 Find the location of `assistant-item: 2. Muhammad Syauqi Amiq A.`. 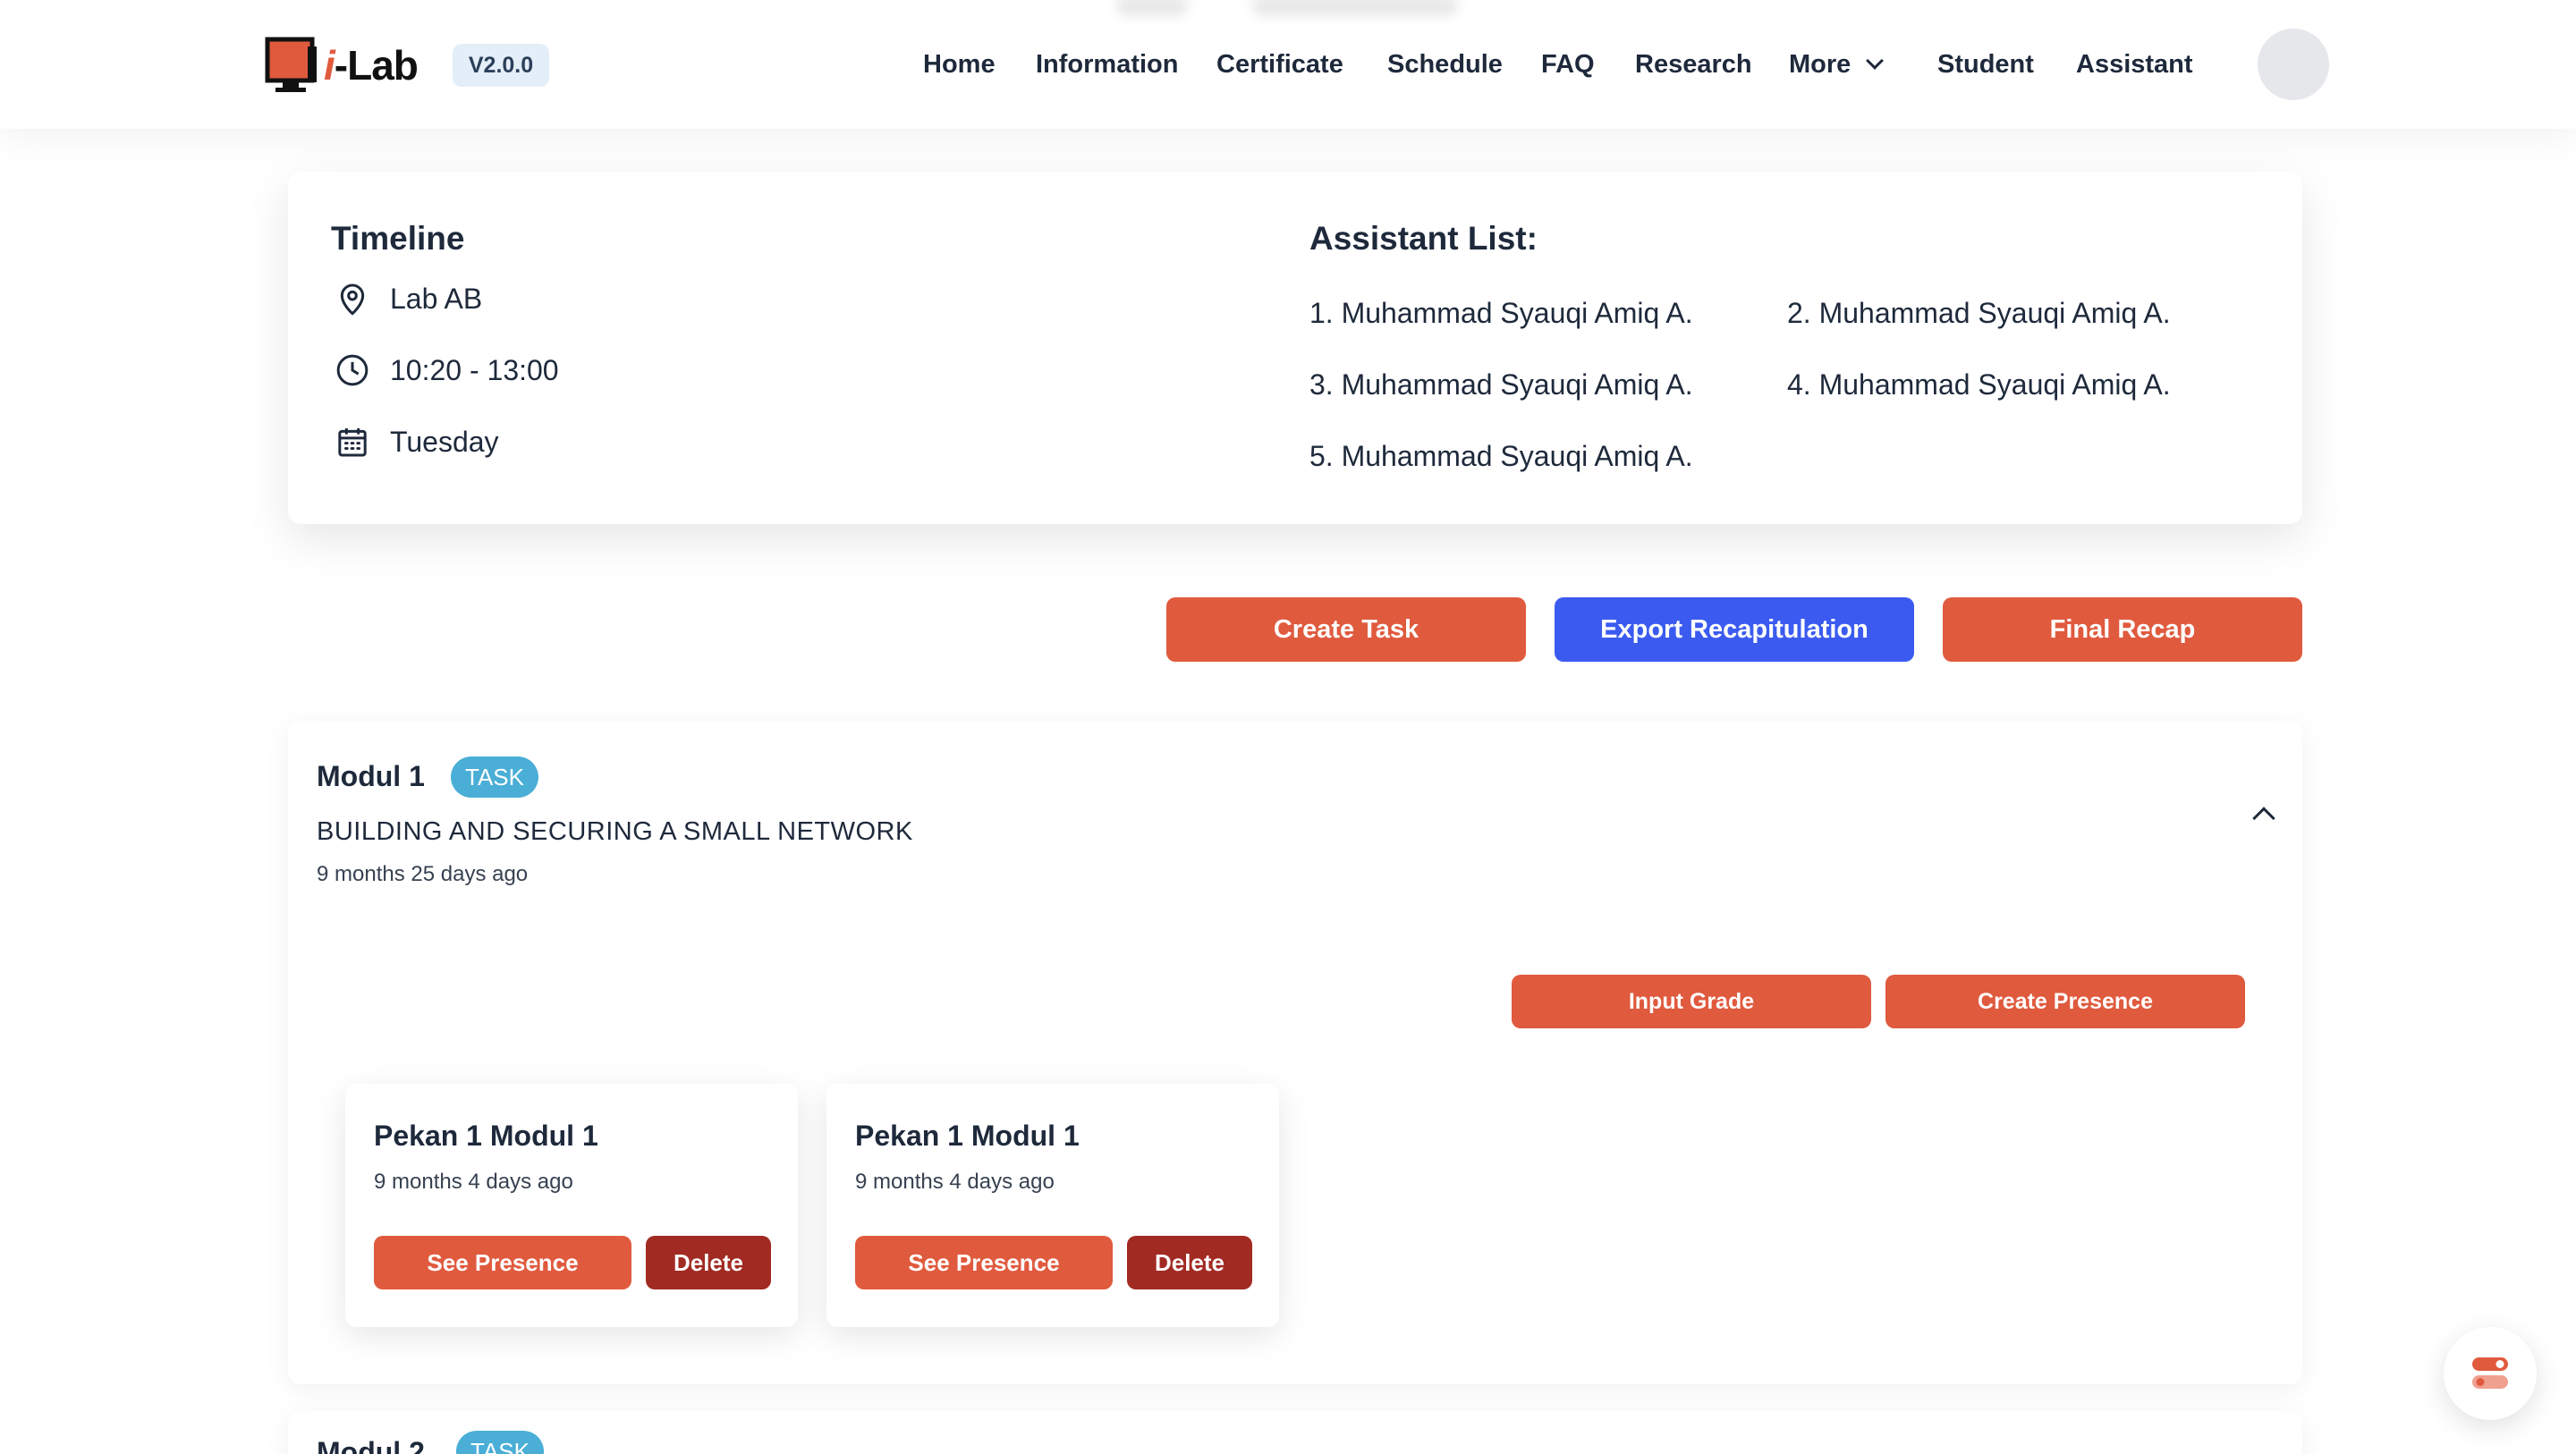

assistant-item: 2. Muhammad Syauqi Amiq A. is located at coordinates (1979, 313).